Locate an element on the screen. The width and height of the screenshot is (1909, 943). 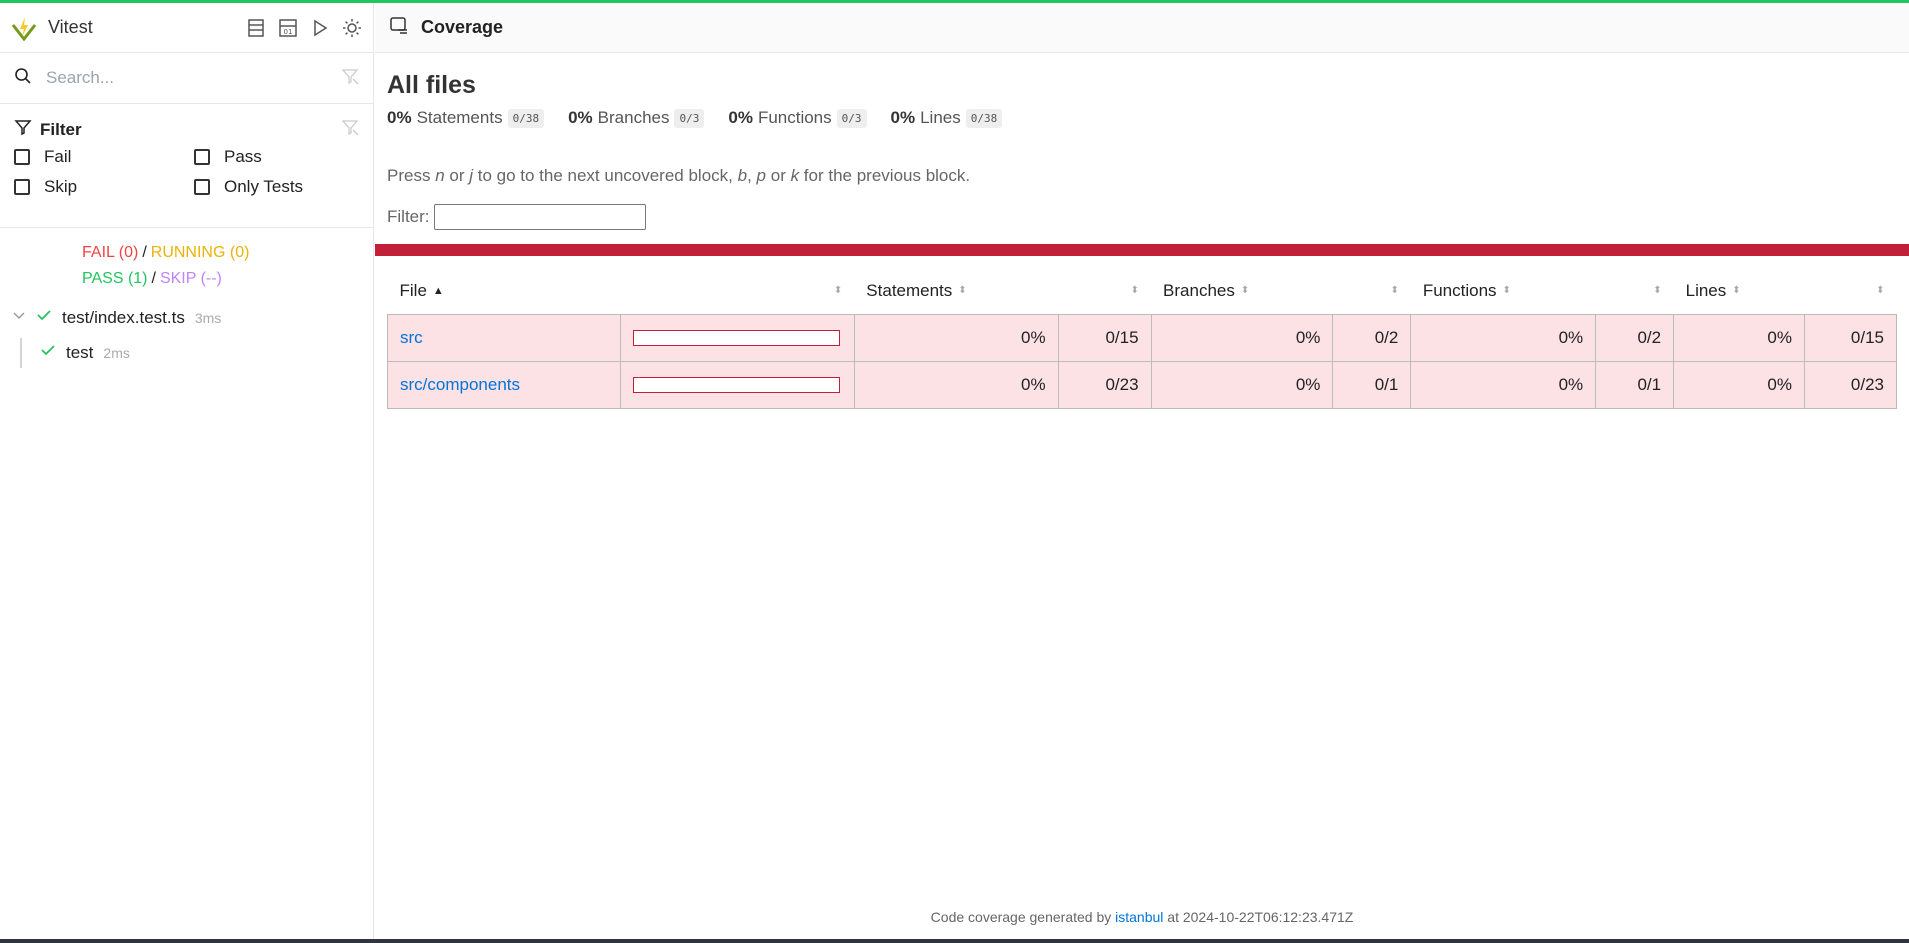
dashboard-icon is located at coordinates (256, 28).